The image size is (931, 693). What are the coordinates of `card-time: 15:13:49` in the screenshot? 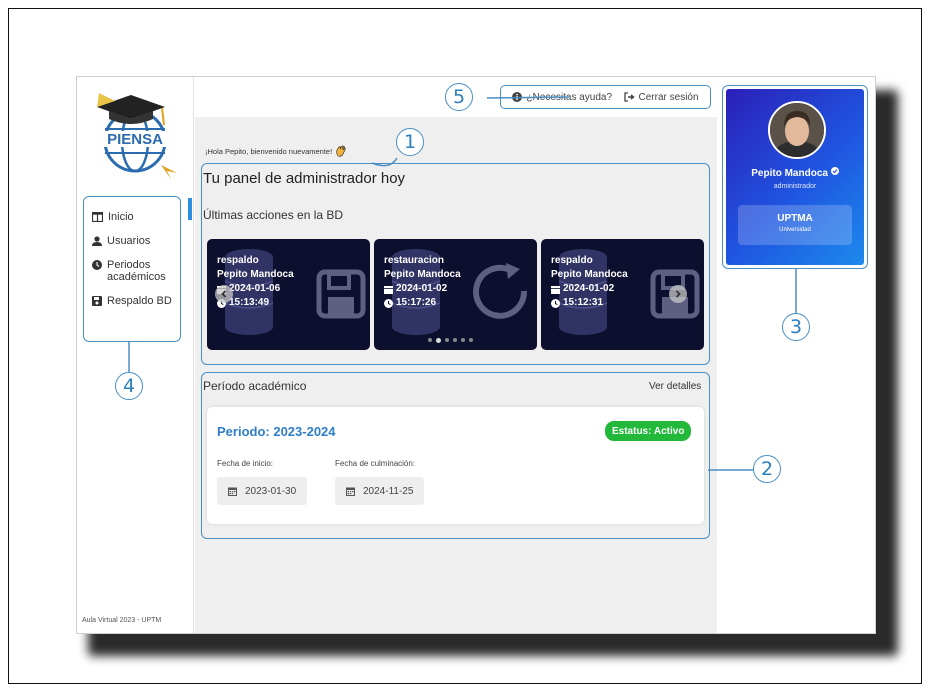 It's located at (249, 302).